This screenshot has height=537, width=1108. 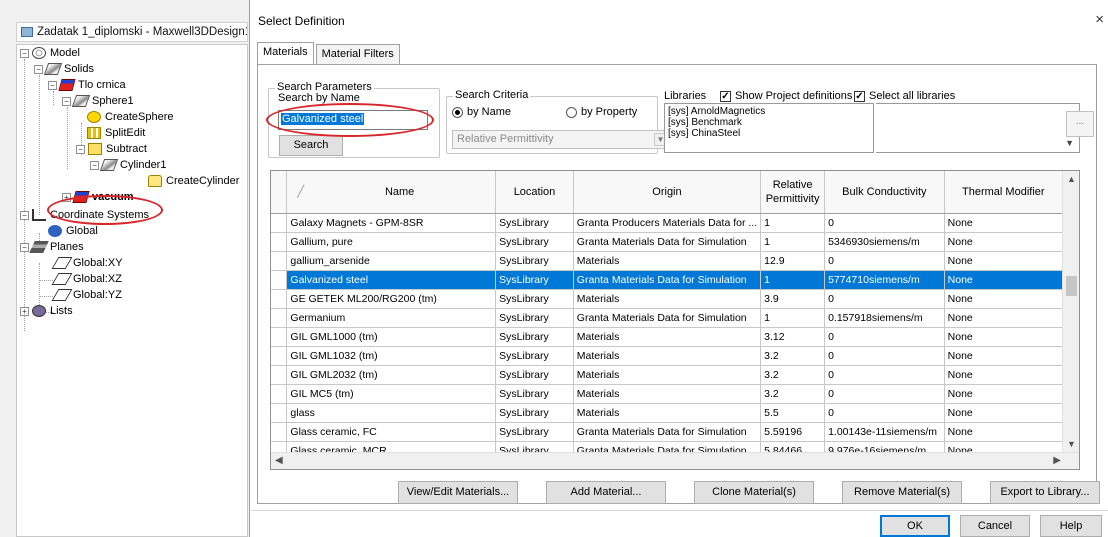 What do you see at coordinates (786, 96) in the screenshot?
I see `show-project-definitions-checkbox: ✓ Show Project definitions` at bounding box center [786, 96].